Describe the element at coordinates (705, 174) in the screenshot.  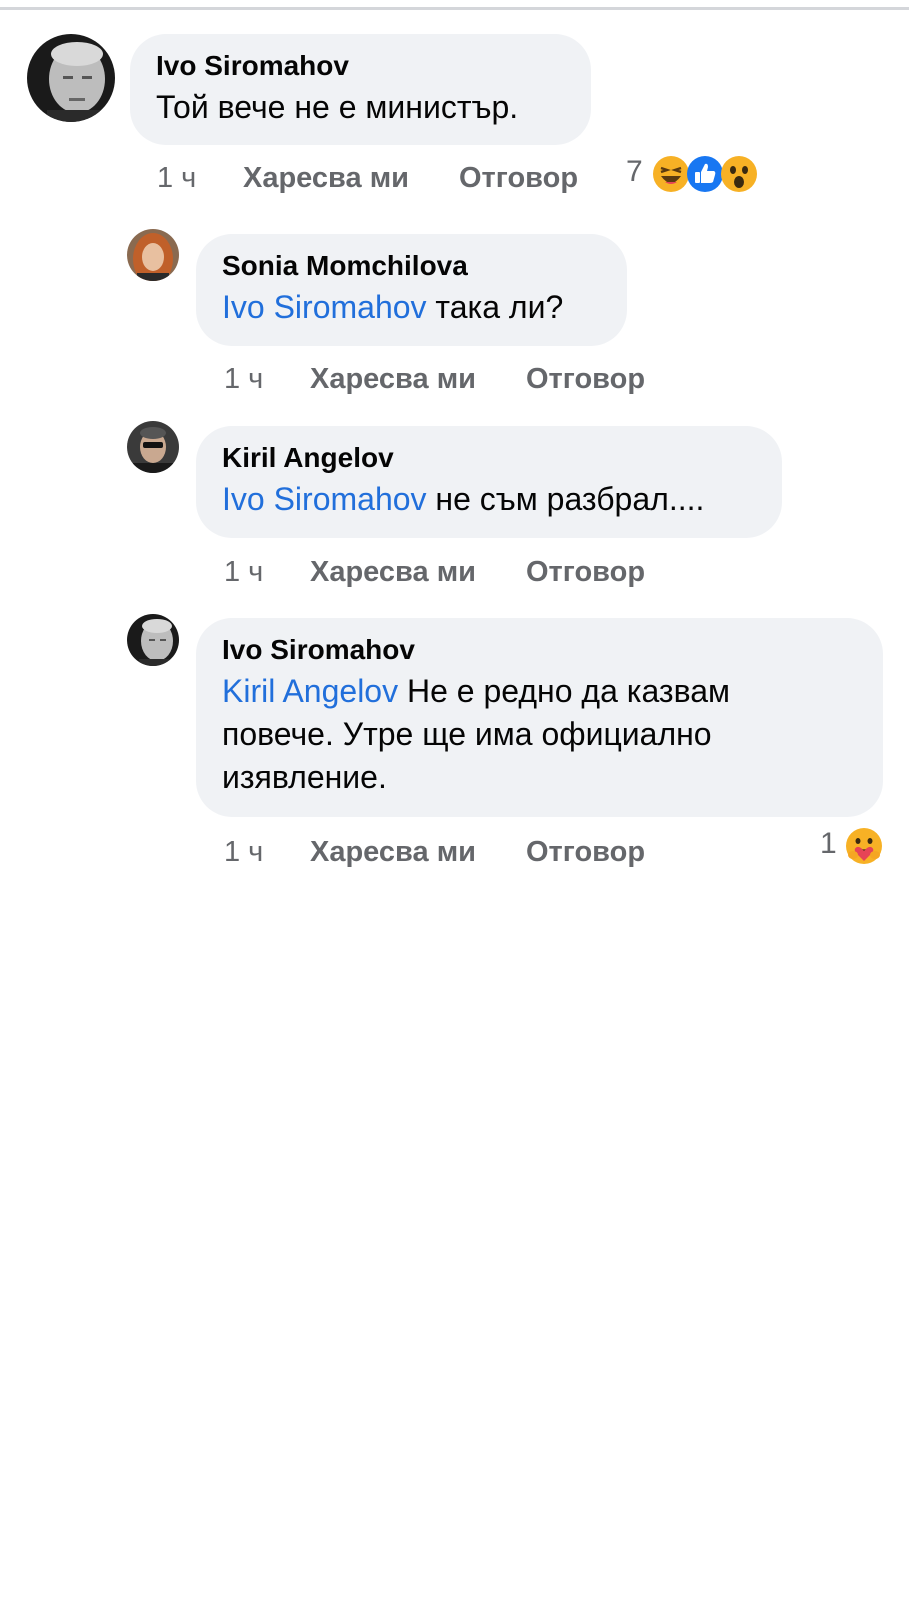
I see `like-icon` at that location.